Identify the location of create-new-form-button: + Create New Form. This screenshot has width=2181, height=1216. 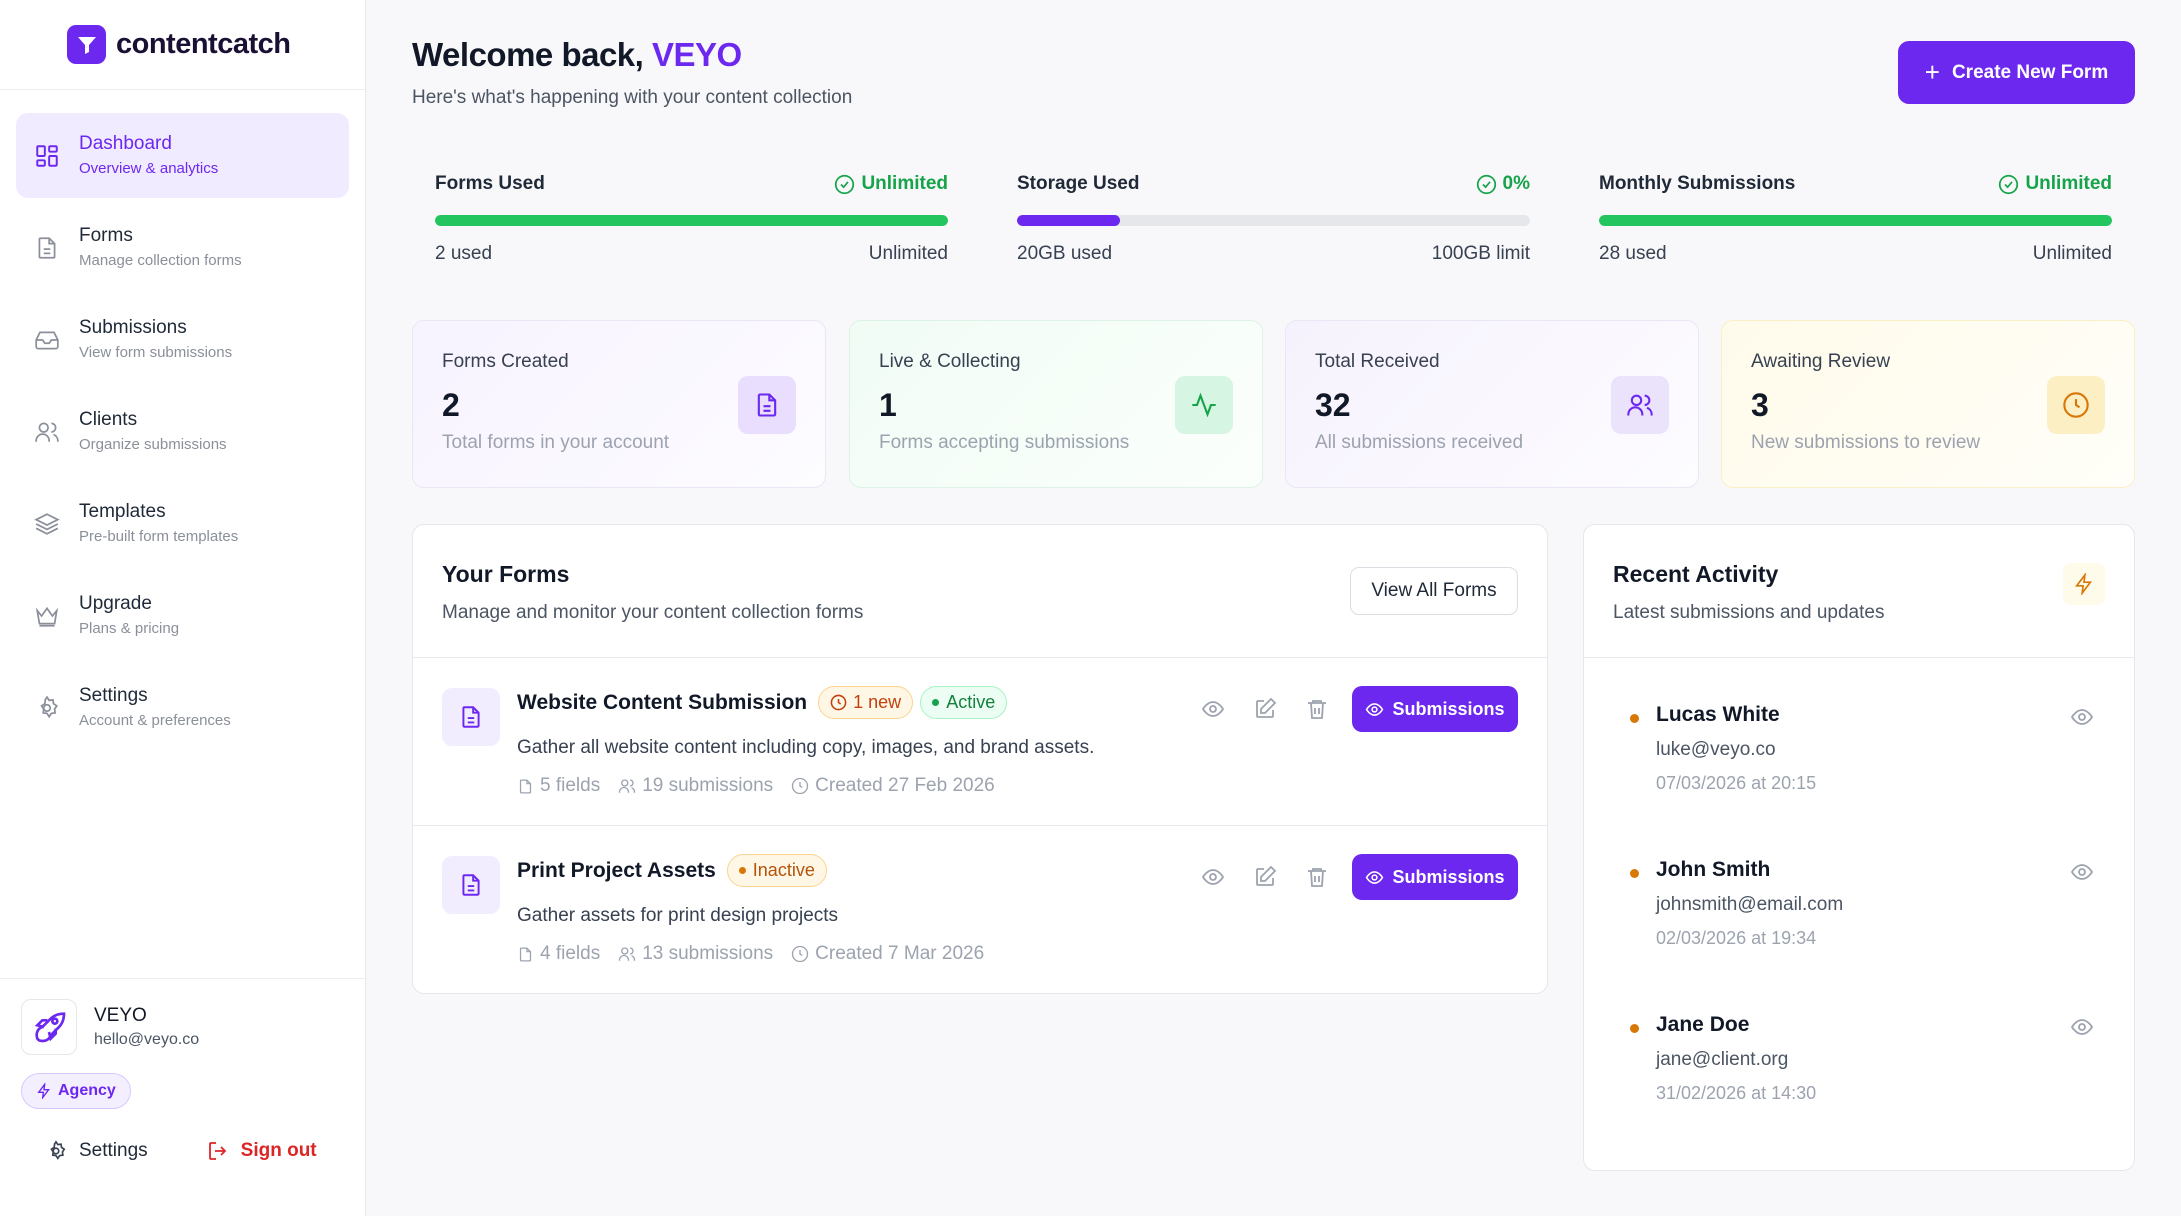
(2016, 72).